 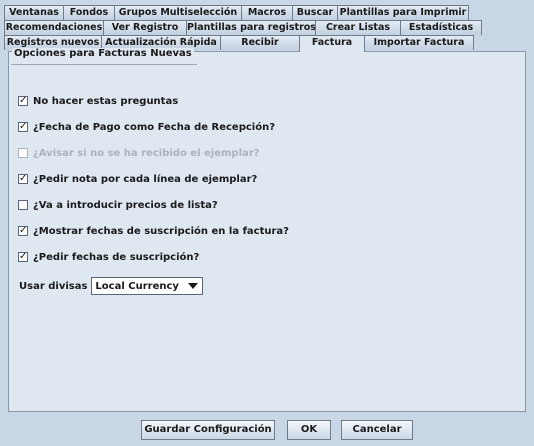 What do you see at coordinates (23, 231) in the screenshot?
I see `checkbox-mostrar-fechas: ✓` at bounding box center [23, 231].